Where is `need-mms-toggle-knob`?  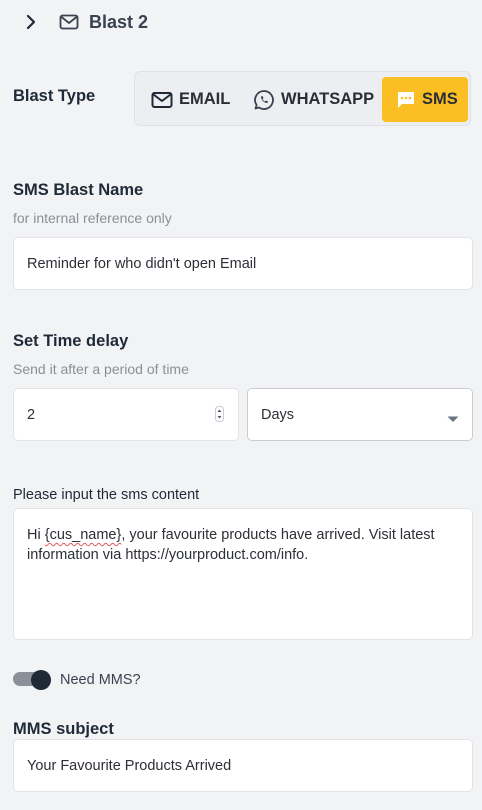
need-mms-toggle-knob is located at coordinates (41, 680).